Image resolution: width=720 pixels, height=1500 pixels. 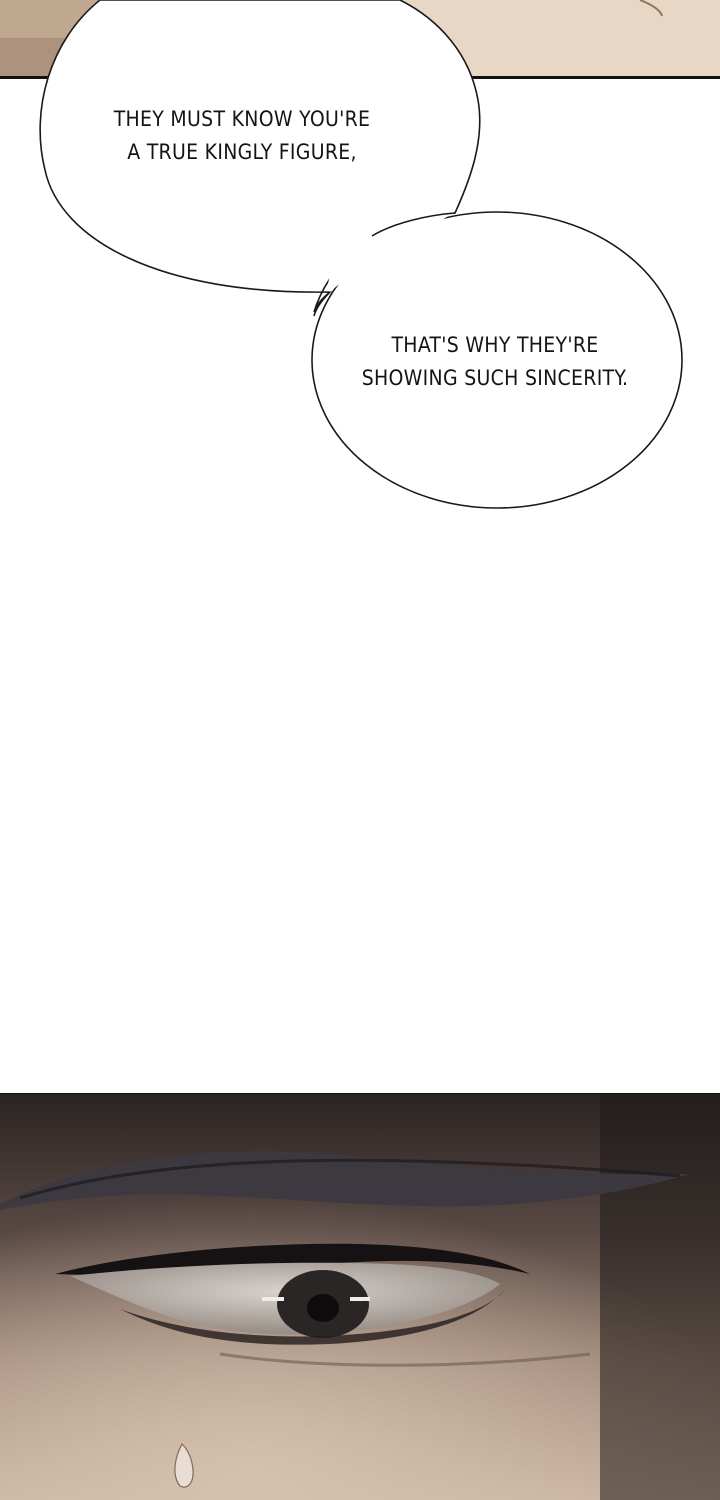 I want to click on speech-bubble-1-line-1: THEY MUST KNOW YOU'RE, so click(x=242, y=119).